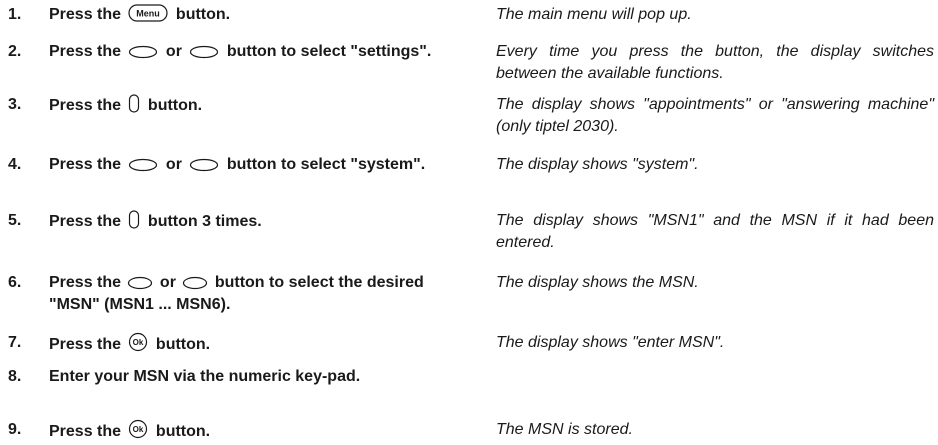 Image resolution: width=938 pixels, height=445 pixels. I want to click on step-instruction: Press the Menu button., so click(140, 13).